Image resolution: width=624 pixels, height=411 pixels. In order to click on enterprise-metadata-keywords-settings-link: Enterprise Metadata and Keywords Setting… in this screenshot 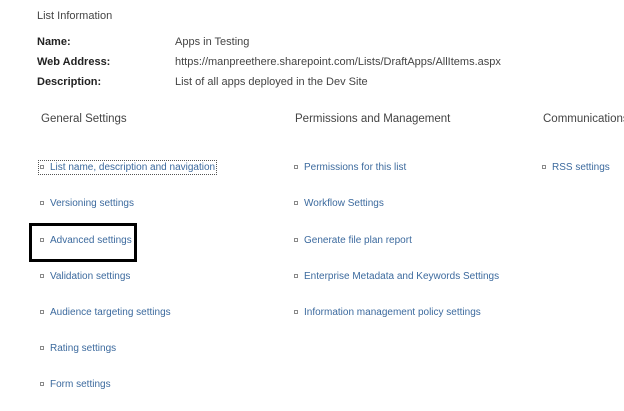, I will do `click(396, 276)`.